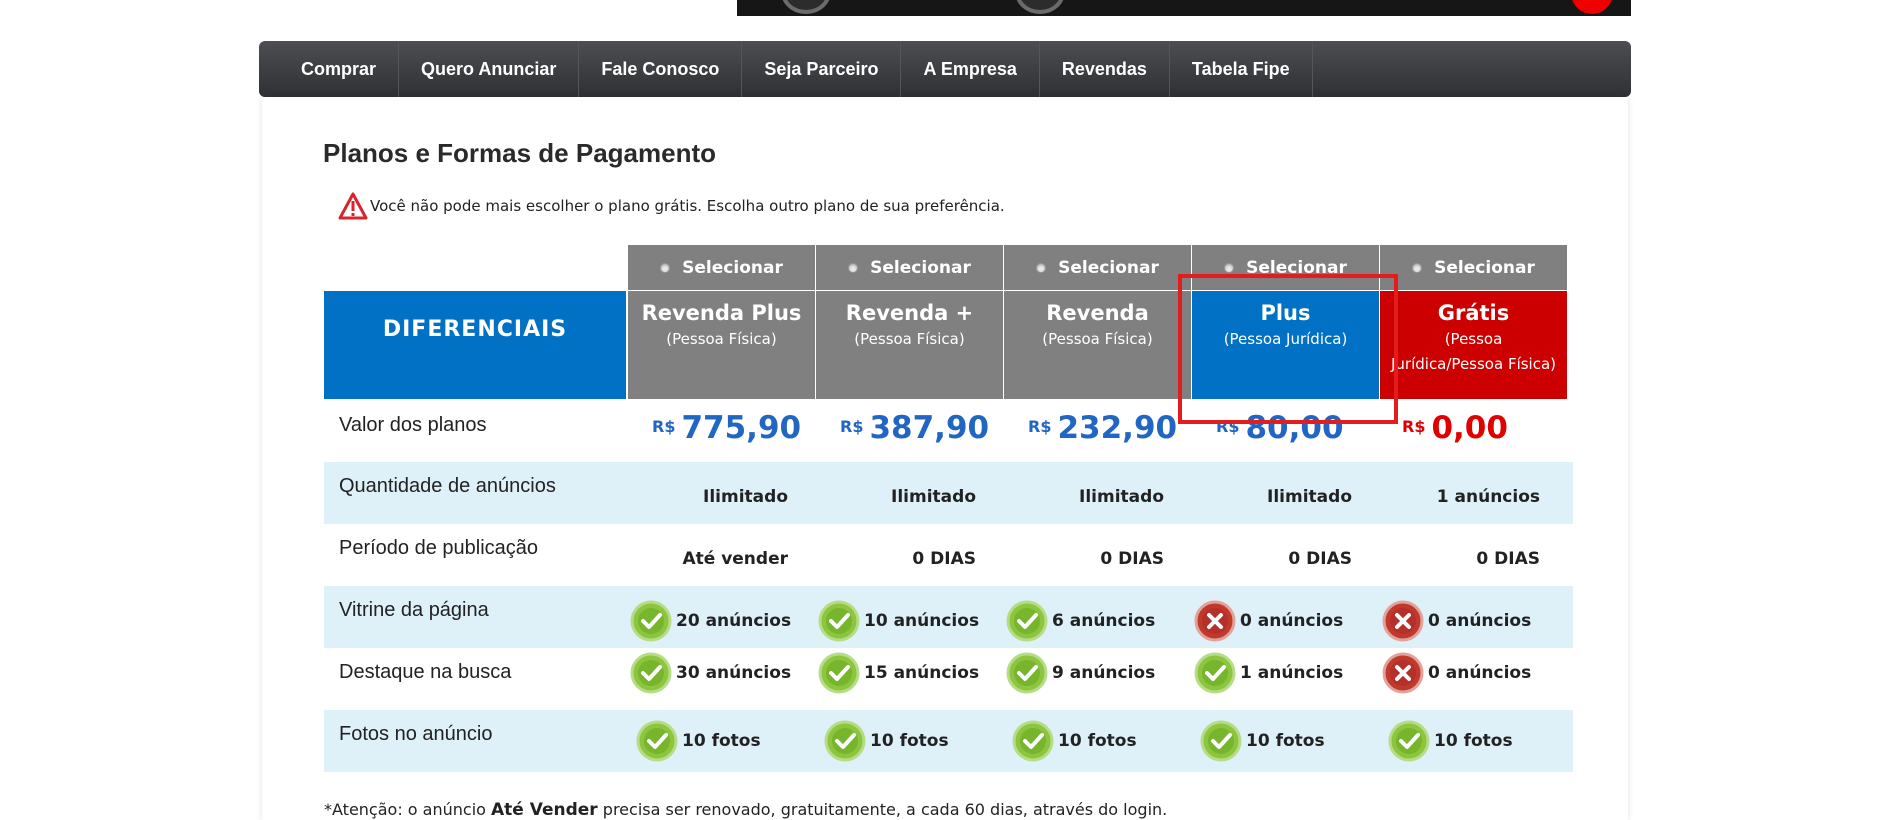  Describe the element at coordinates (822, 69) in the screenshot. I see `nav-seja-parceiro: Seja Parceiro` at that location.